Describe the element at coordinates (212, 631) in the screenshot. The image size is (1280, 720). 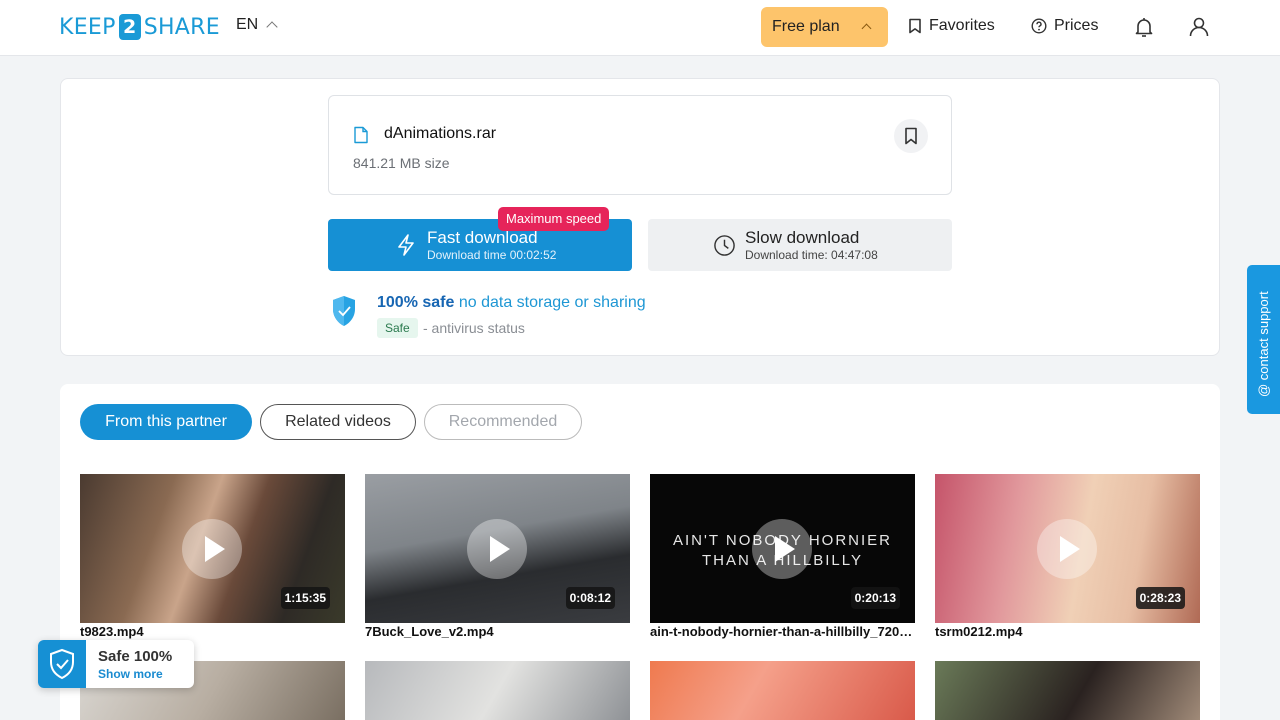
I see `video-title: t9823.mp4` at that location.